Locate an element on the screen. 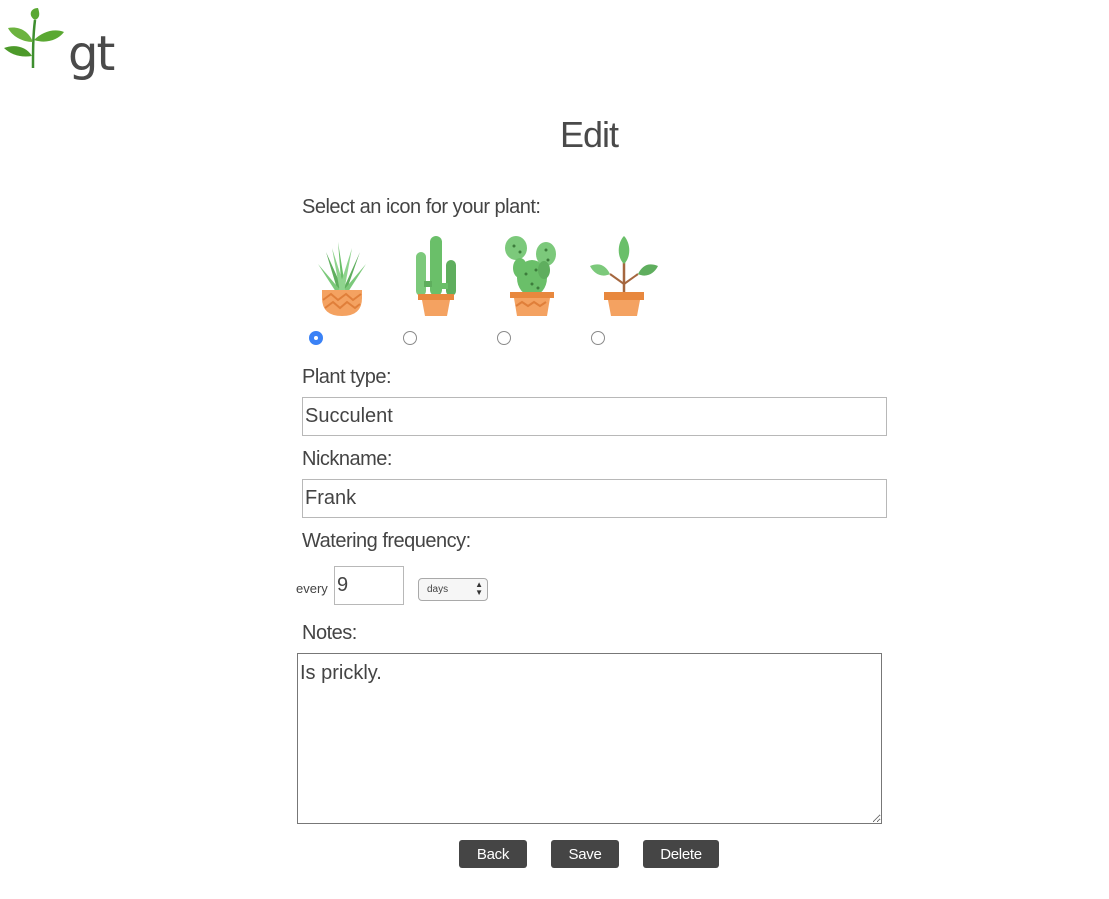  frequency-unit-select: days ▲ ▼ is located at coordinates (453, 589).